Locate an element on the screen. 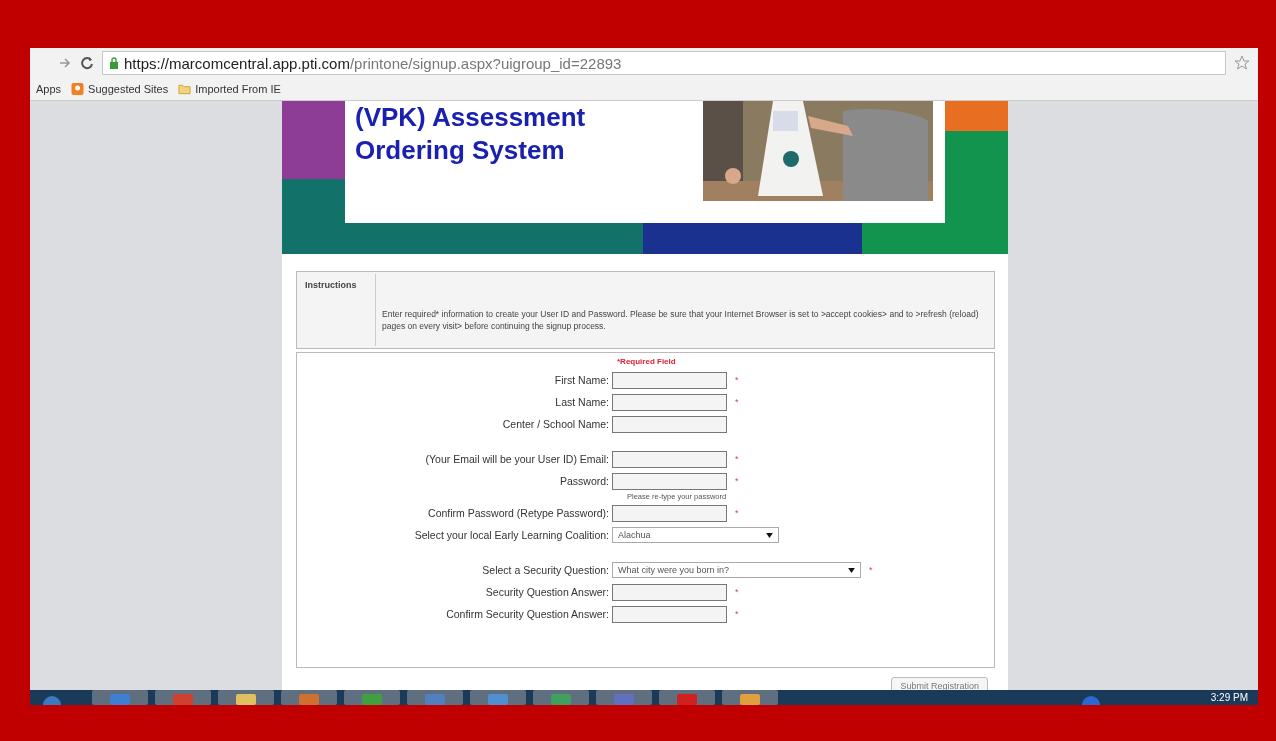  address-bar: https://marcomcentral.app.pti.com/printone/signup.aspx?uigroup_id=22893 is located at coordinates (664, 63).